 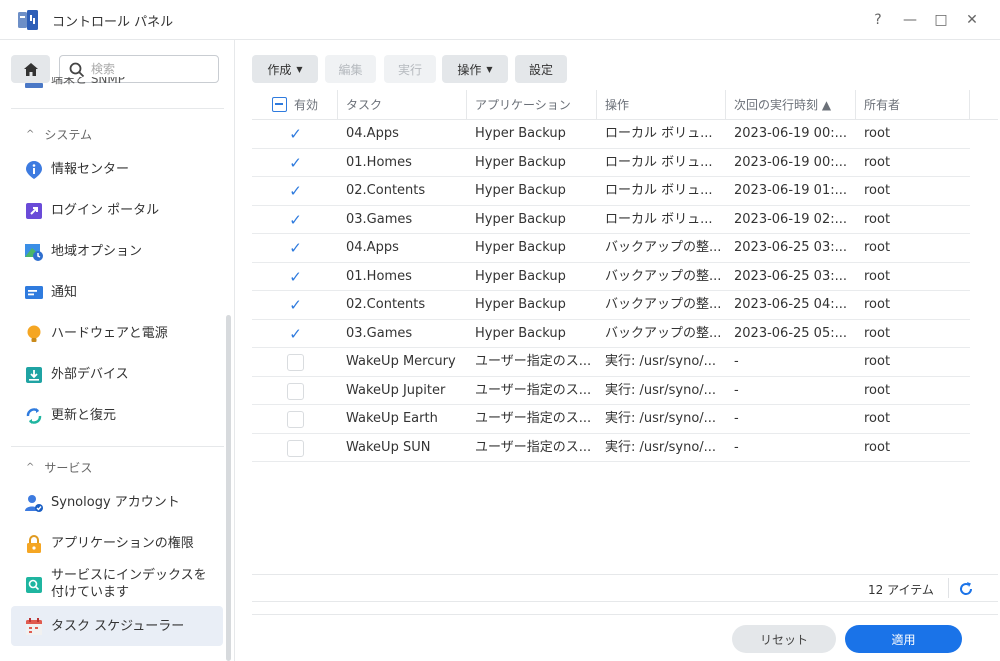 I want to click on reset-button: リセット, so click(x=784, y=639).